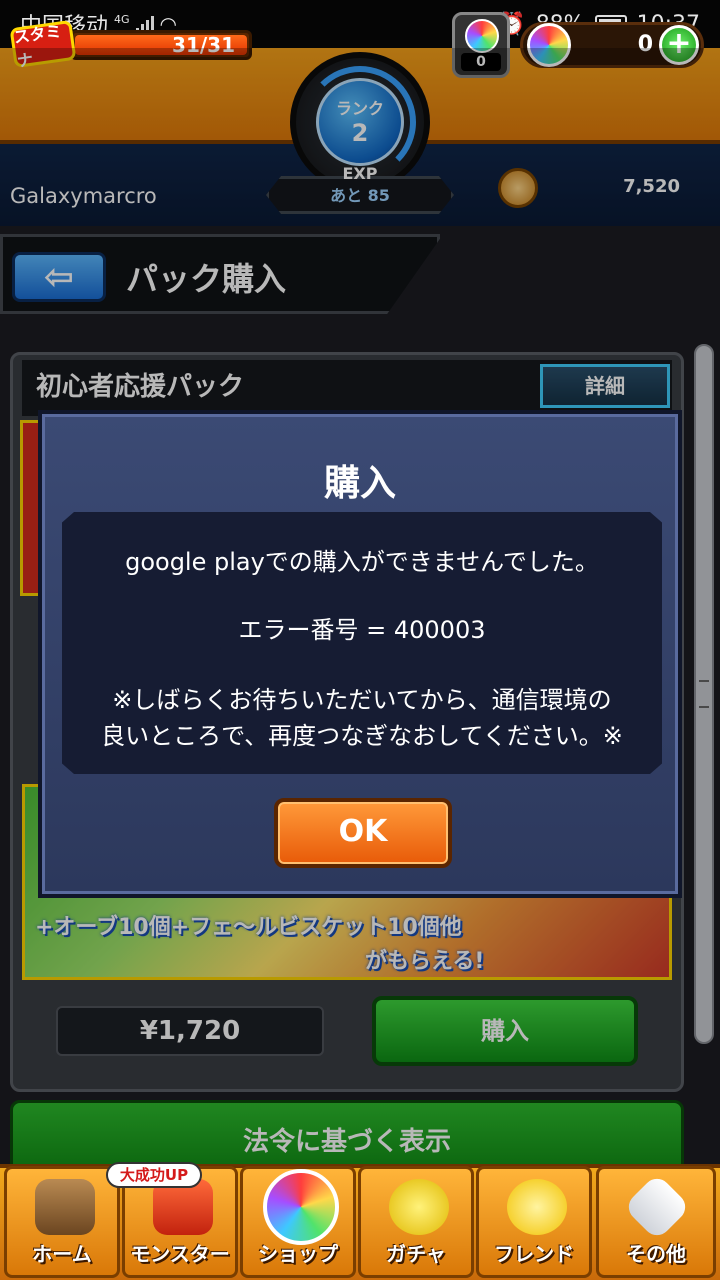  Describe the element at coordinates (301, 1207) in the screenshot. I see `shop-orb-icon` at that location.